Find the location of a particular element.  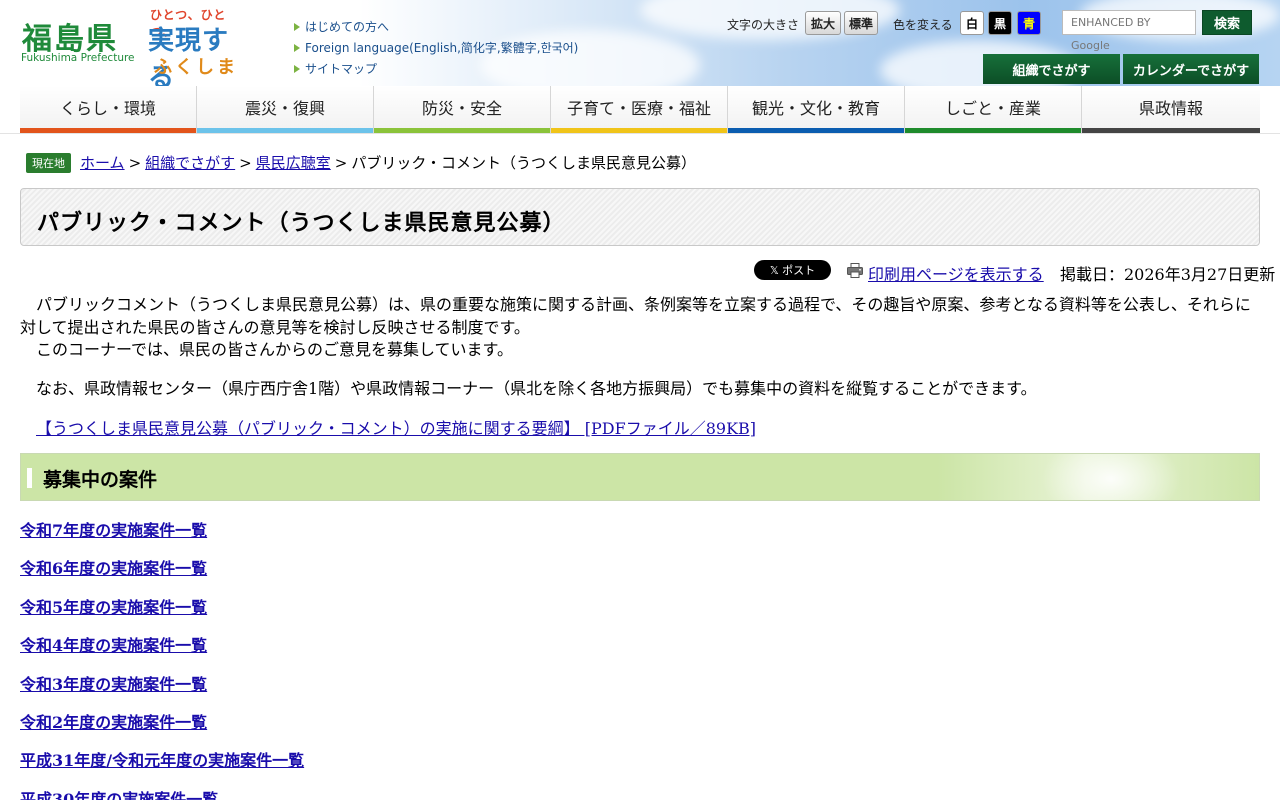

breadcrumb-home: ホーム is located at coordinates (102, 162).